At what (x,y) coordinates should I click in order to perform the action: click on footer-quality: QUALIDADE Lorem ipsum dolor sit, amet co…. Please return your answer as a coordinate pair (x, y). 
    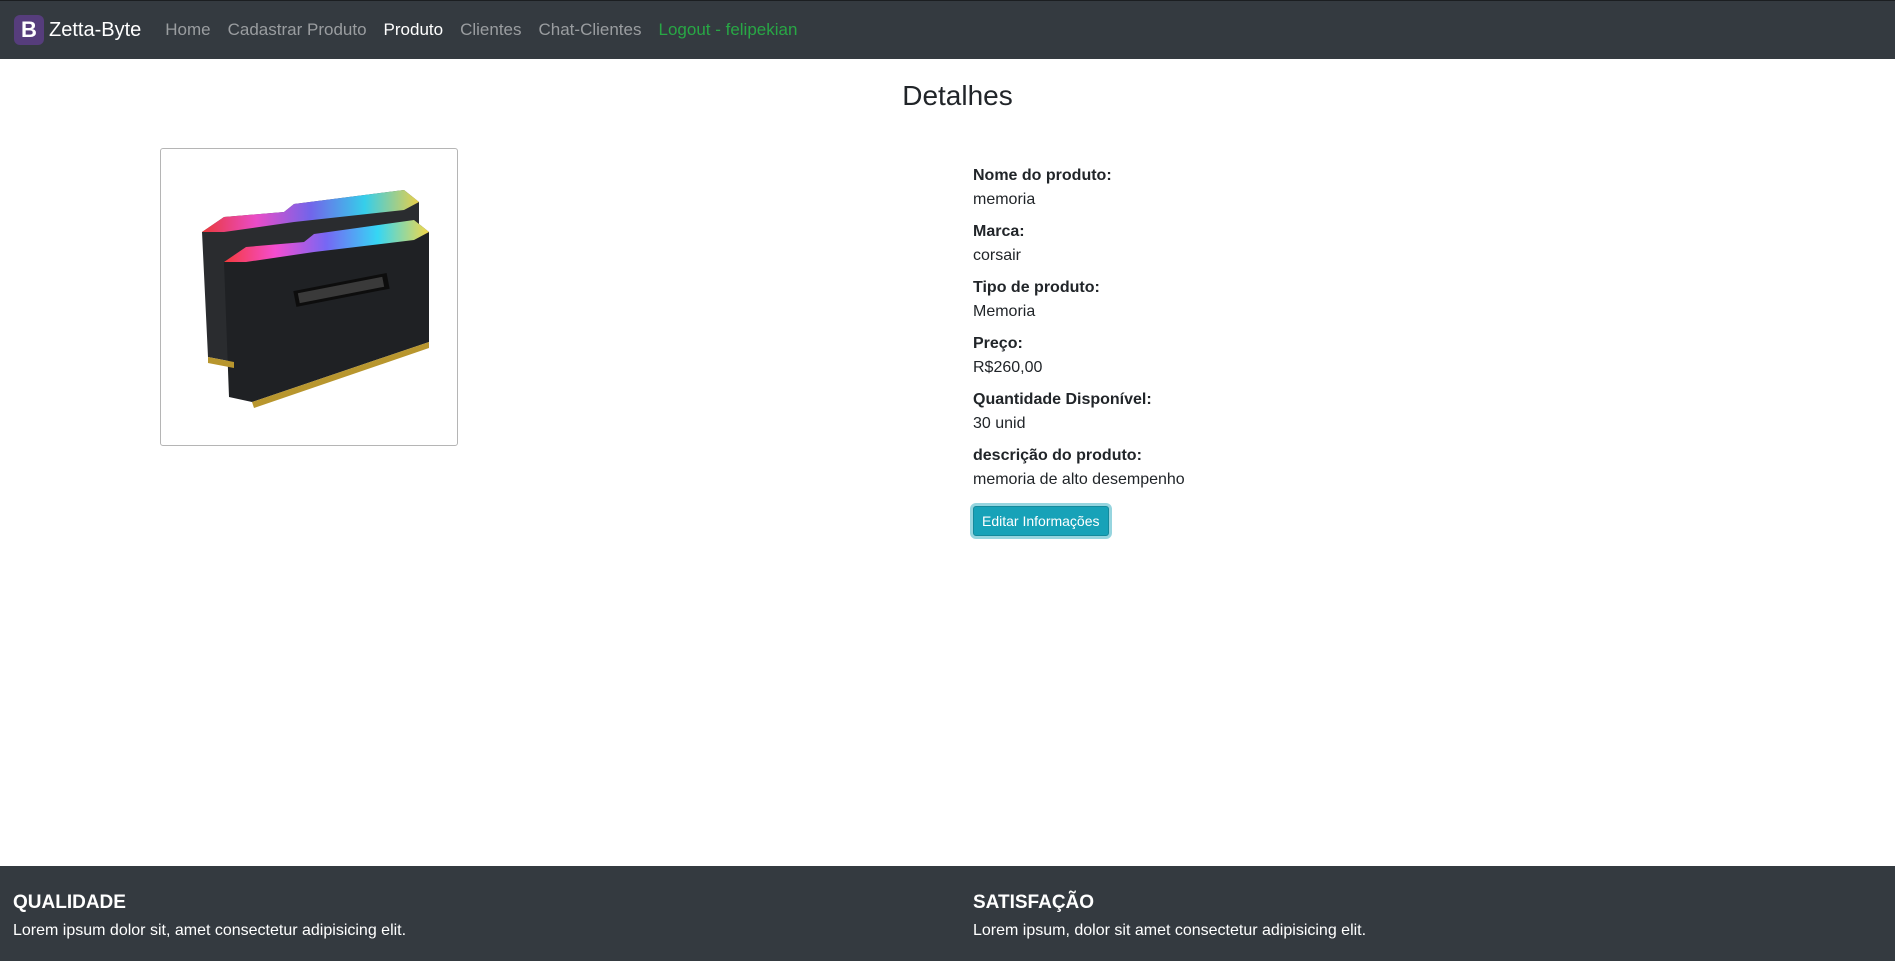
    Looking at the image, I should click on (209, 916).